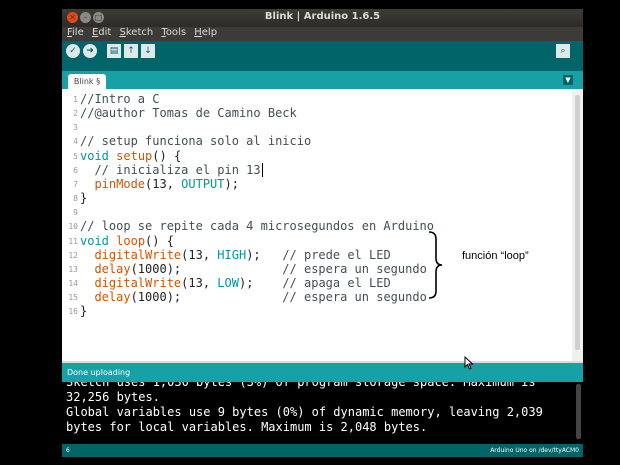 This screenshot has width=620, height=465. What do you see at coordinates (90, 51) in the screenshot?
I see `arrow-right-icon: ➜` at bounding box center [90, 51].